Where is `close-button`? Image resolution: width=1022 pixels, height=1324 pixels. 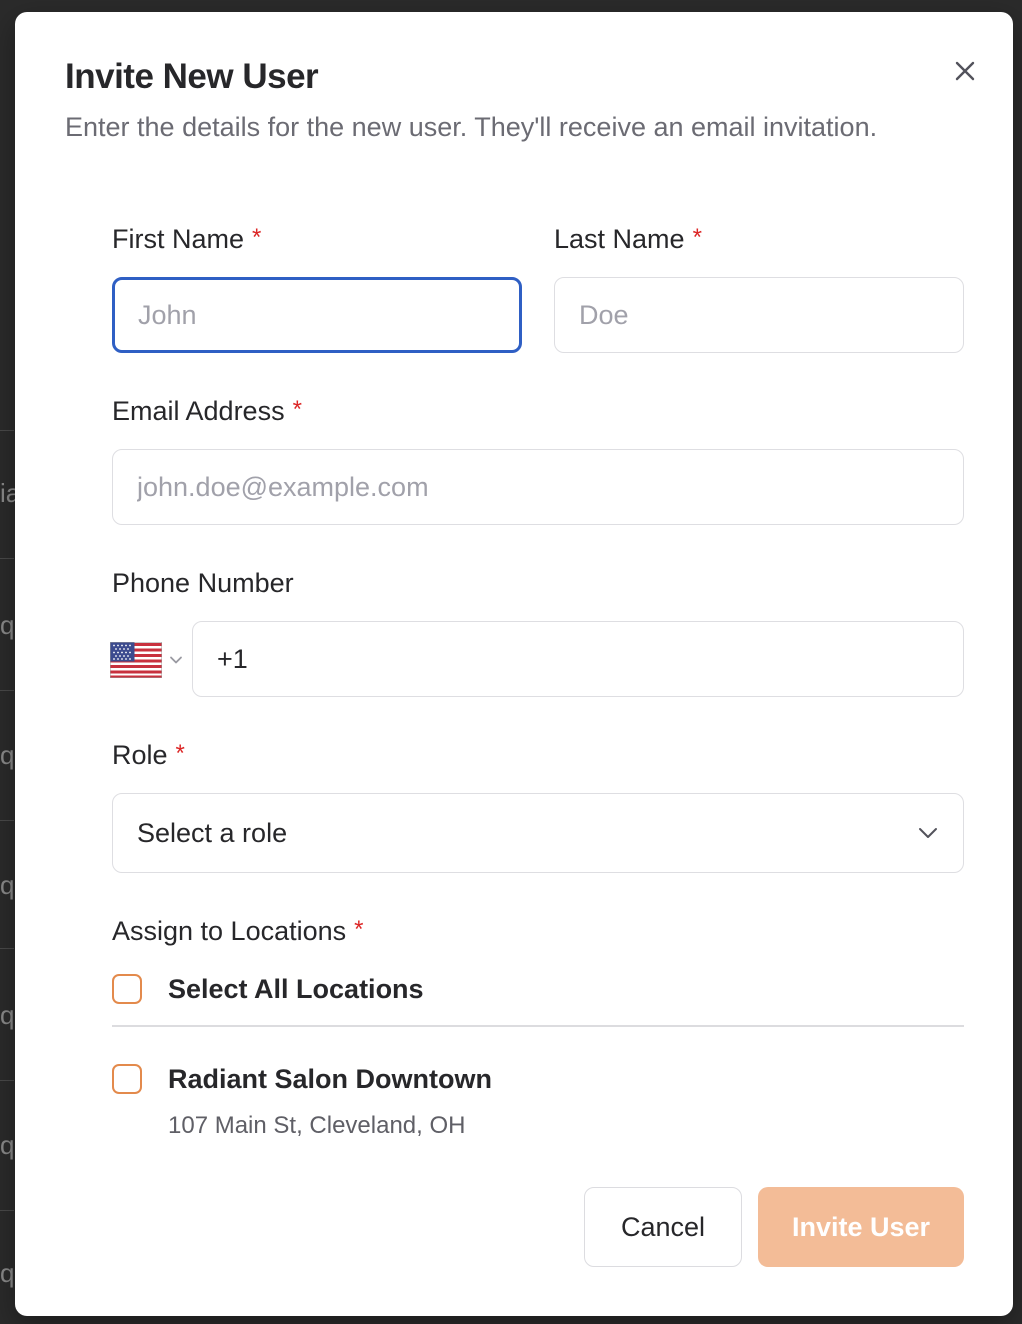 close-button is located at coordinates (965, 71).